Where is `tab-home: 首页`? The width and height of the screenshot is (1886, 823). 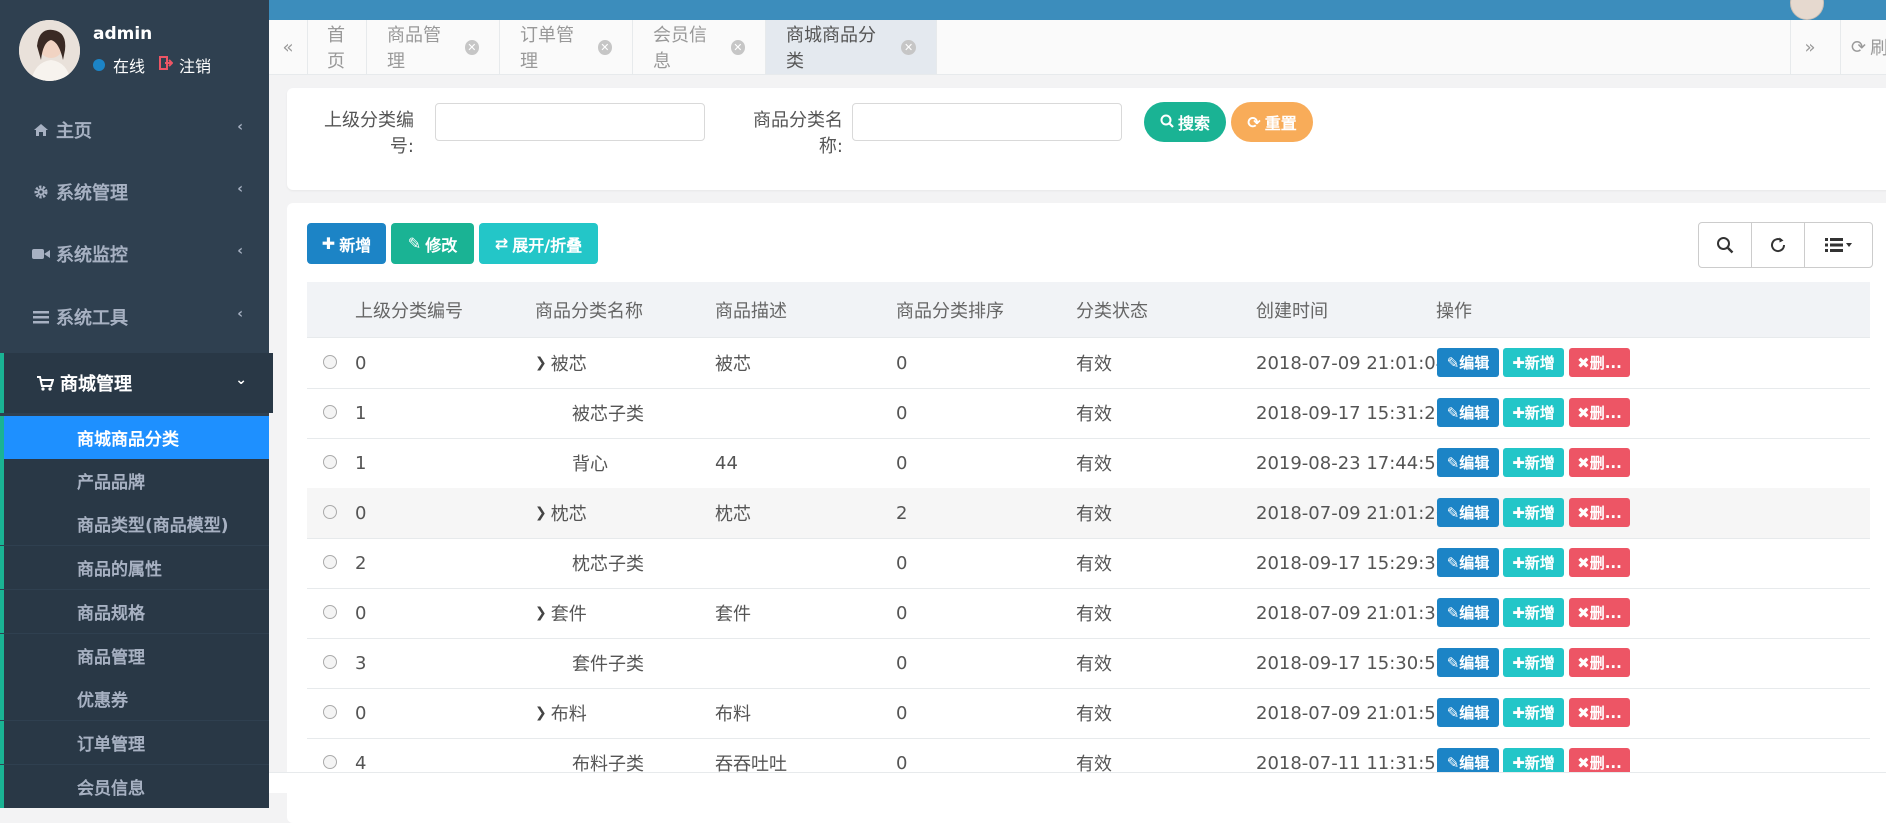 tab-home: 首页 is located at coordinates (337, 47).